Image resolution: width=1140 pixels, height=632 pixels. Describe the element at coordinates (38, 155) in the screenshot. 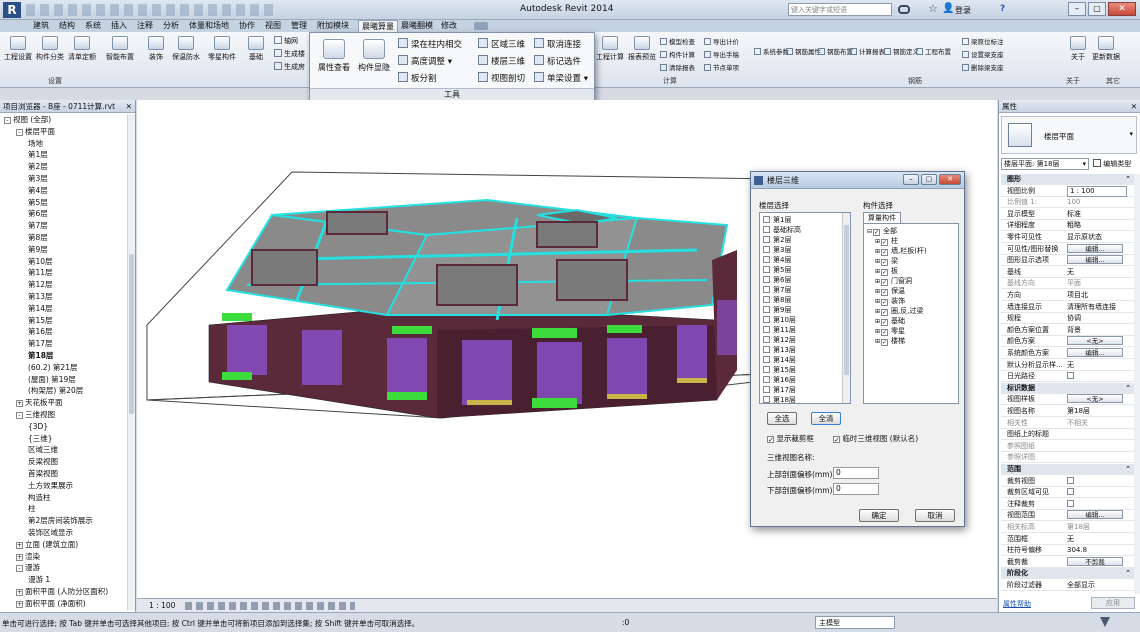

I see `tree-node: 第1层` at that location.